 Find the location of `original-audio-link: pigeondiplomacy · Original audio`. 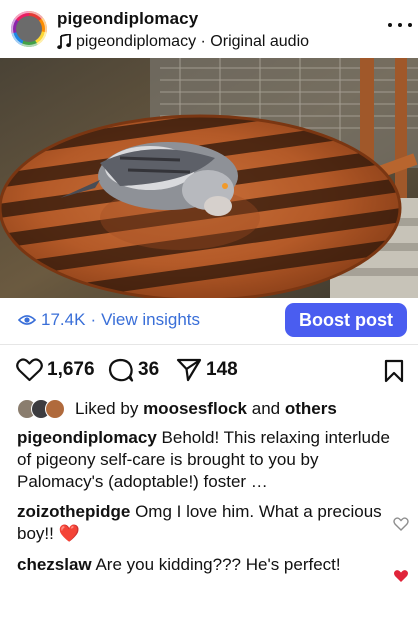

original-audio-link: pigeondiplomacy · Original audio is located at coordinates (183, 42).